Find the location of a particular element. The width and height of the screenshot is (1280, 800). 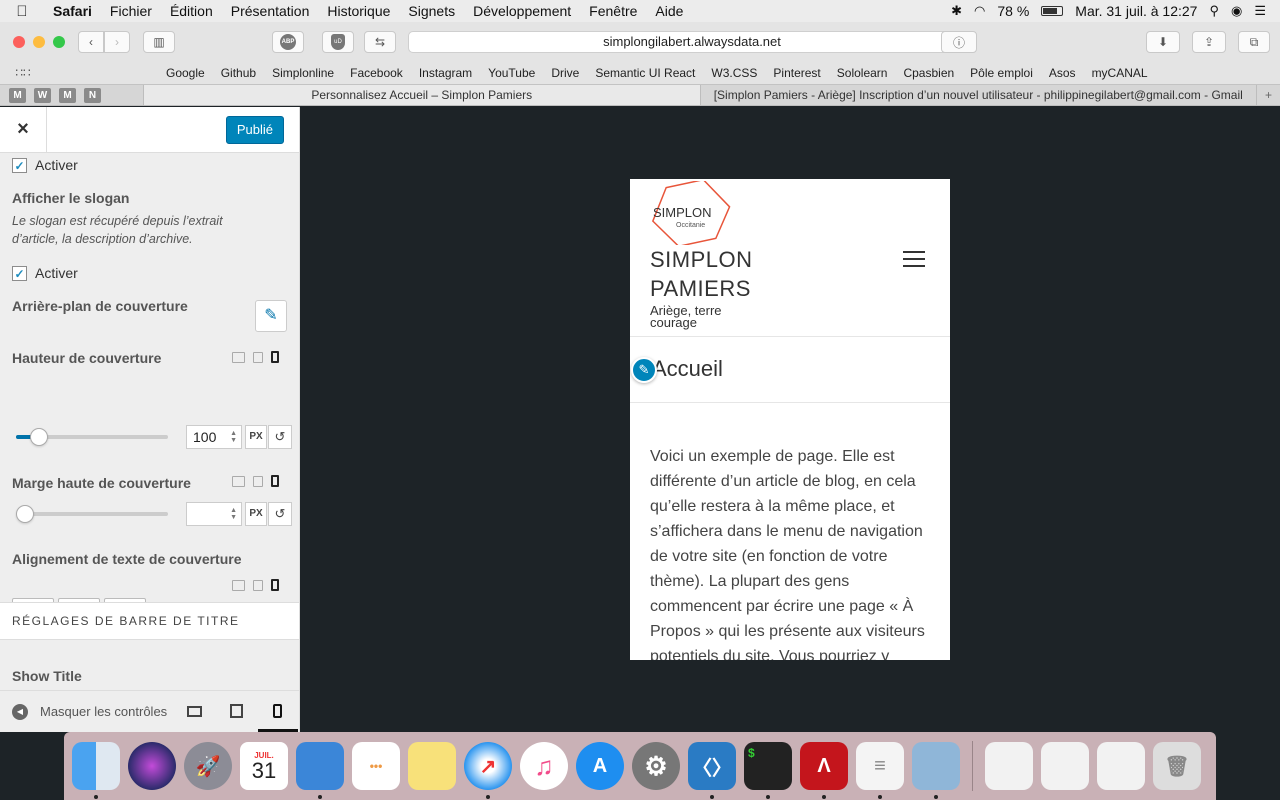

battery-percent: 78 % is located at coordinates (1013, 11).